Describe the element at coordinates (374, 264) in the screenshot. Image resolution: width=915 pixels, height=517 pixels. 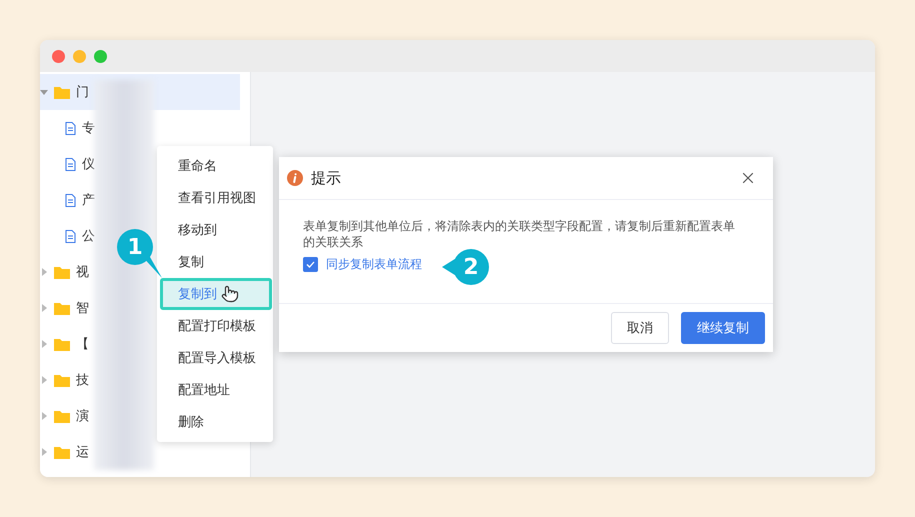
I see `checkbox-label: 同步复制表单流程` at that location.